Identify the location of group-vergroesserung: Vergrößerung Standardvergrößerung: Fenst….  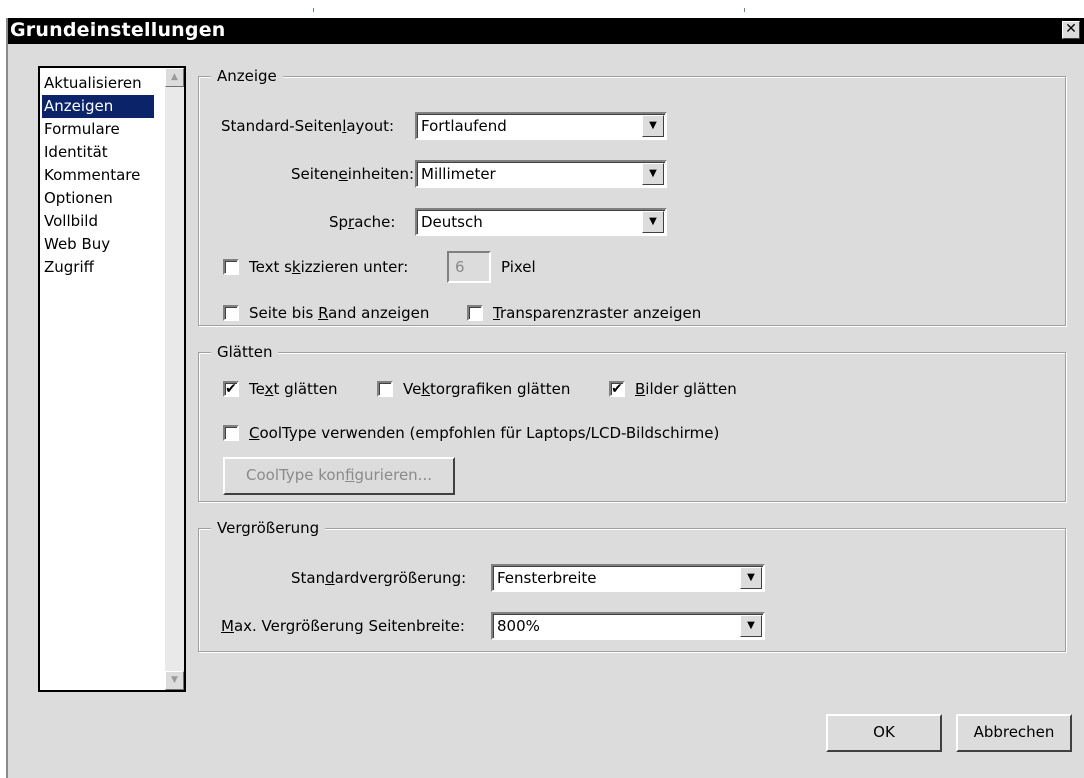
(632, 585).